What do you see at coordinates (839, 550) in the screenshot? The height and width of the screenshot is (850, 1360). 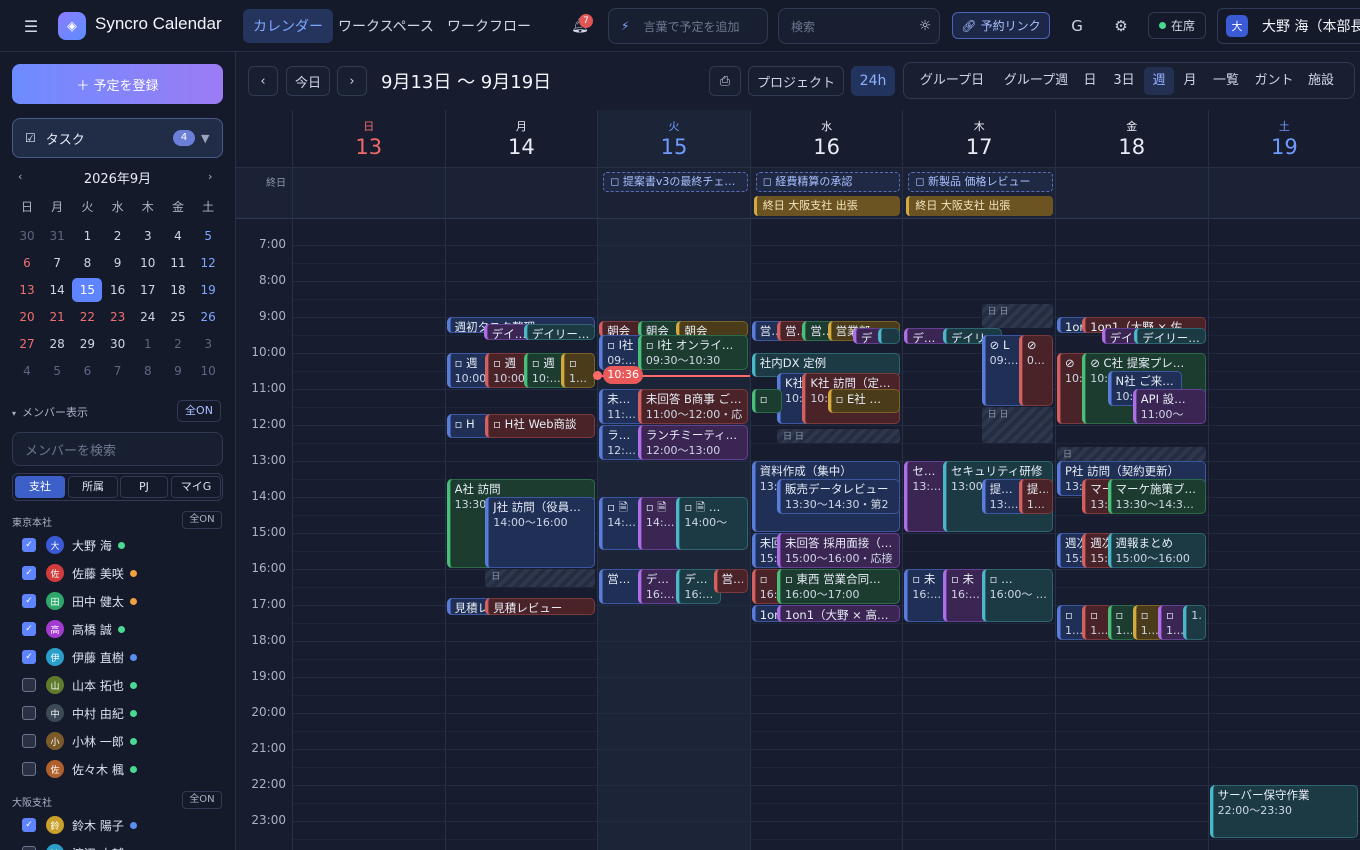 I see `event-block: 未回答 採用面接（… 15:00〜16:00・応接` at bounding box center [839, 550].